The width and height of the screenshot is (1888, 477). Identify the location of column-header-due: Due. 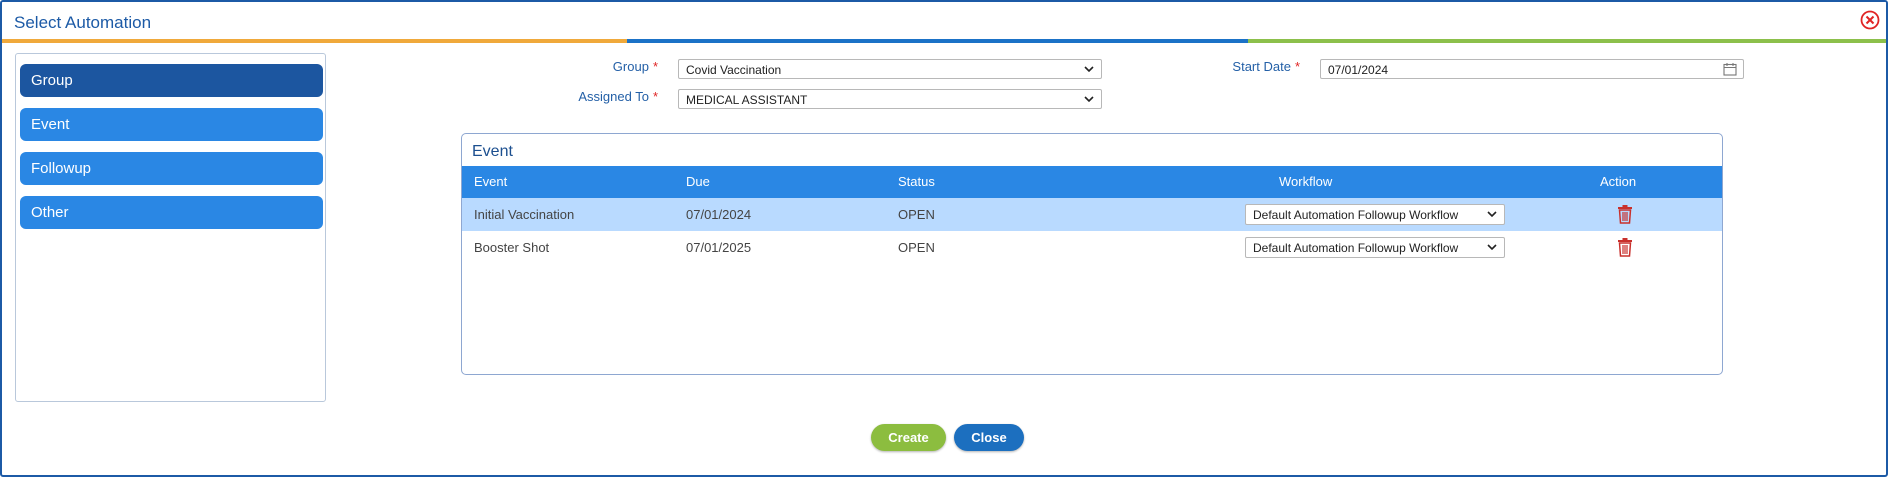
(698, 181).